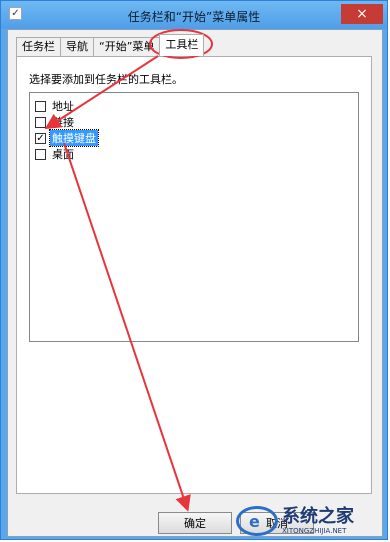 The image size is (390, 542). Describe the element at coordinates (318, 516) in the screenshot. I see `watermark-title: 系统之家` at that location.